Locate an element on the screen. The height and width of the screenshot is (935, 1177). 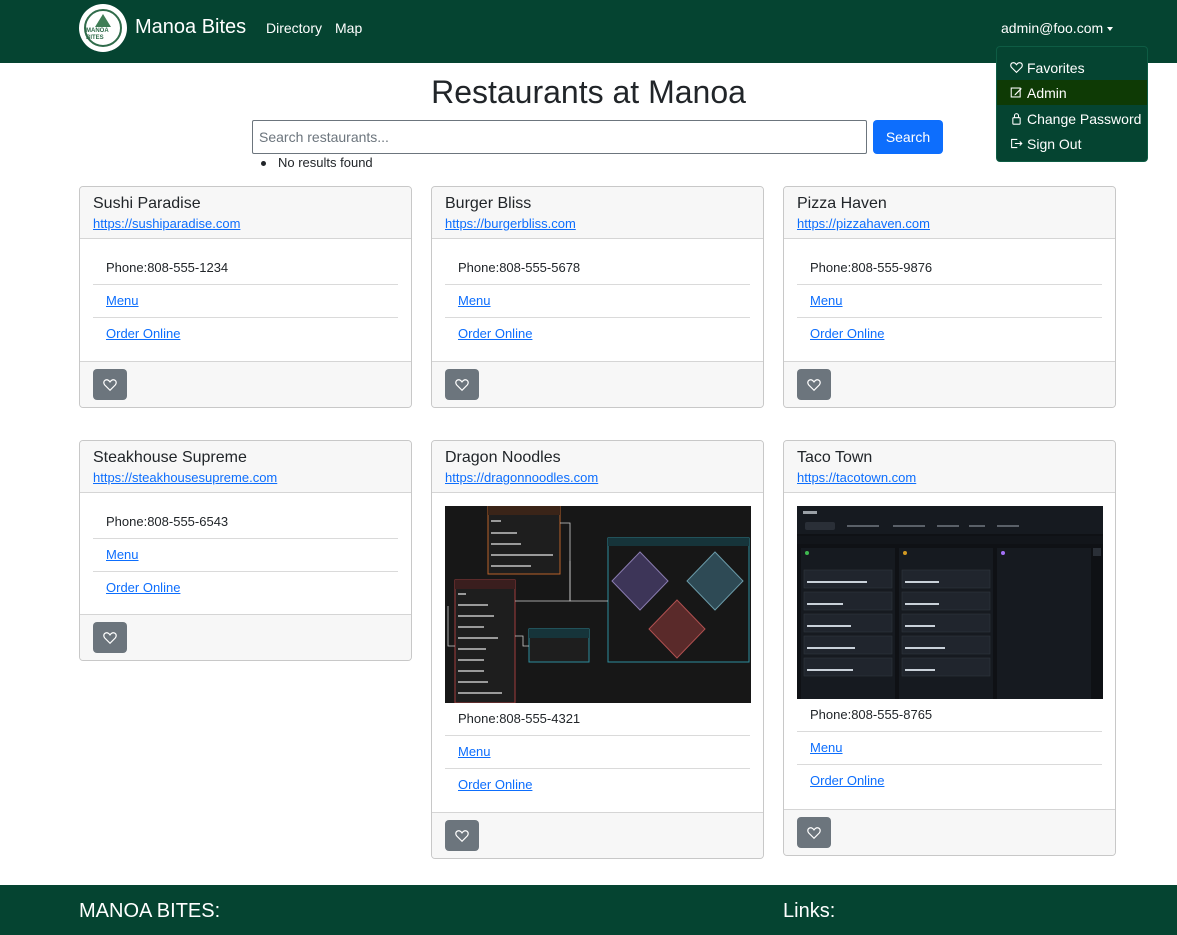
phone-row: Phone:808-555-5678 is located at coordinates (597, 268).